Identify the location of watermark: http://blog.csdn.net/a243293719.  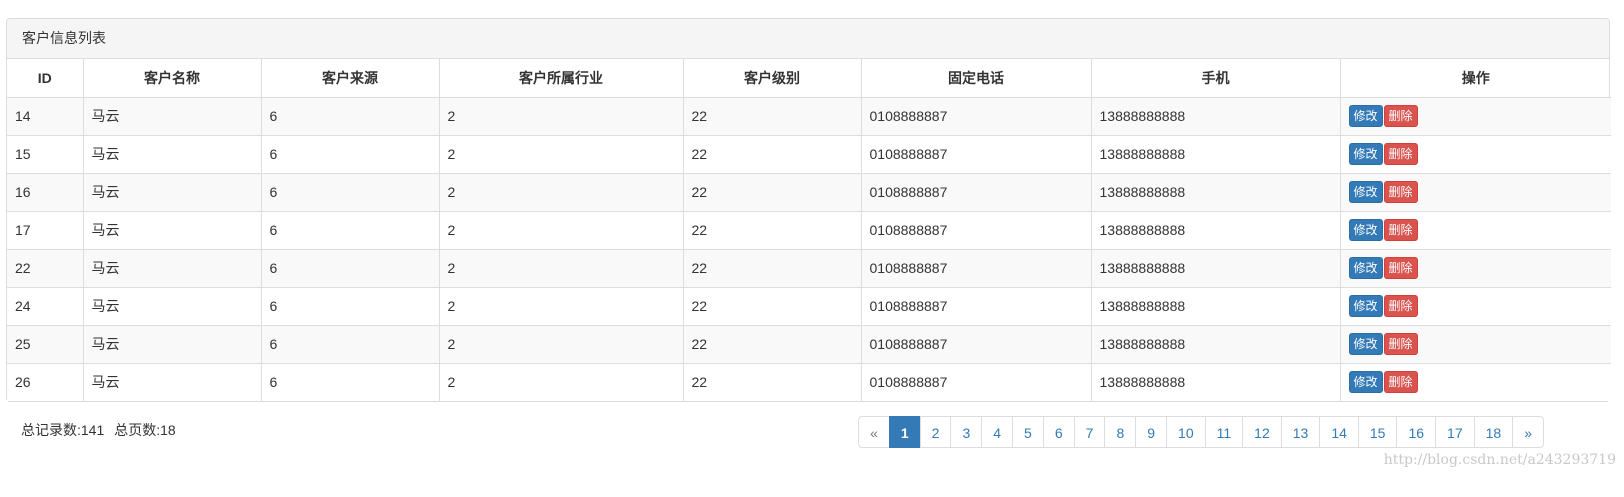
(1499, 460).